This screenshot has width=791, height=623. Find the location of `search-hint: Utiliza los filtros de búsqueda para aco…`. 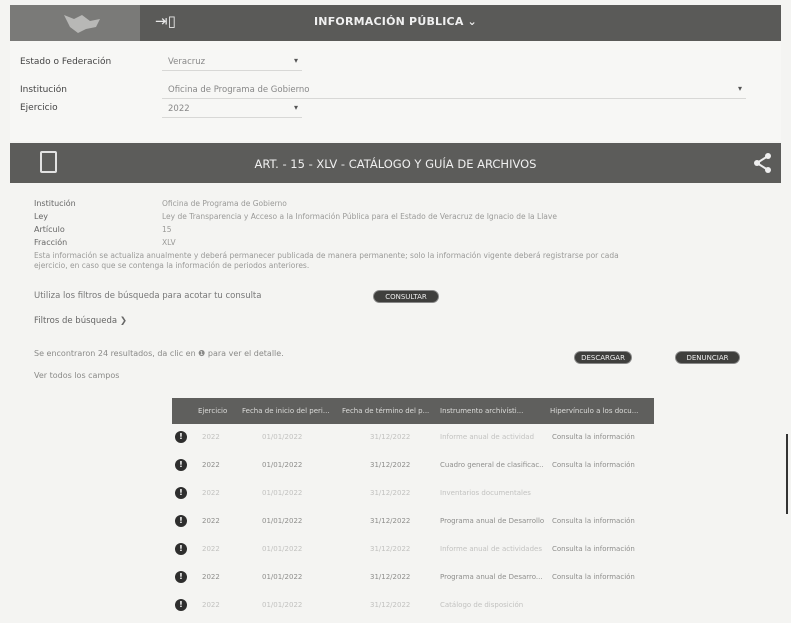

search-hint: Utiliza los filtros de búsqueda para aco… is located at coordinates (148, 296).